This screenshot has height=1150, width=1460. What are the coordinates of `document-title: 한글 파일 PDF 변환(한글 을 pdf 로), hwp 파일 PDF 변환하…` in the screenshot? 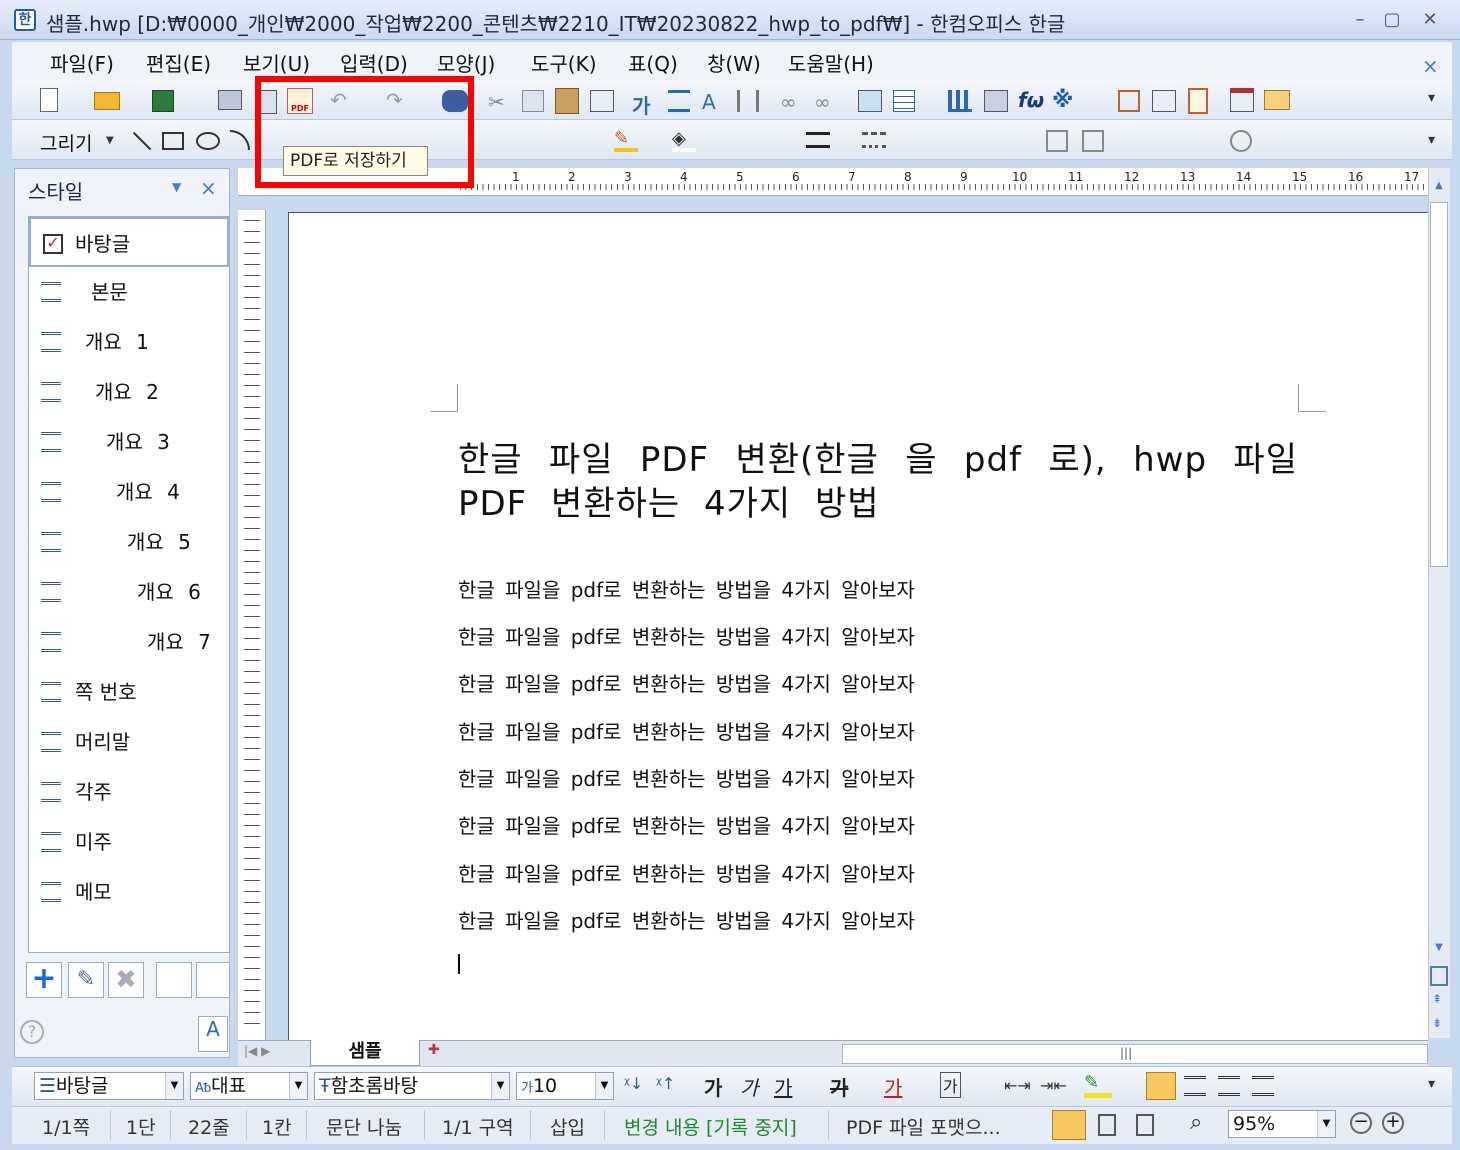 It's located at (878, 482).